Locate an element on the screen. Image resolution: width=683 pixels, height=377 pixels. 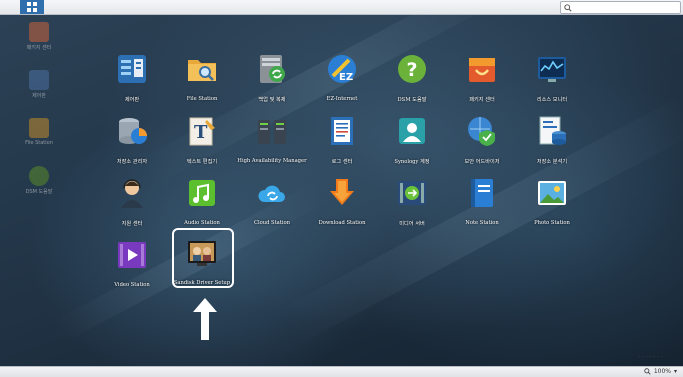
desktop-shortcut-label: 패키지 센터 is located at coordinates (39, 48).